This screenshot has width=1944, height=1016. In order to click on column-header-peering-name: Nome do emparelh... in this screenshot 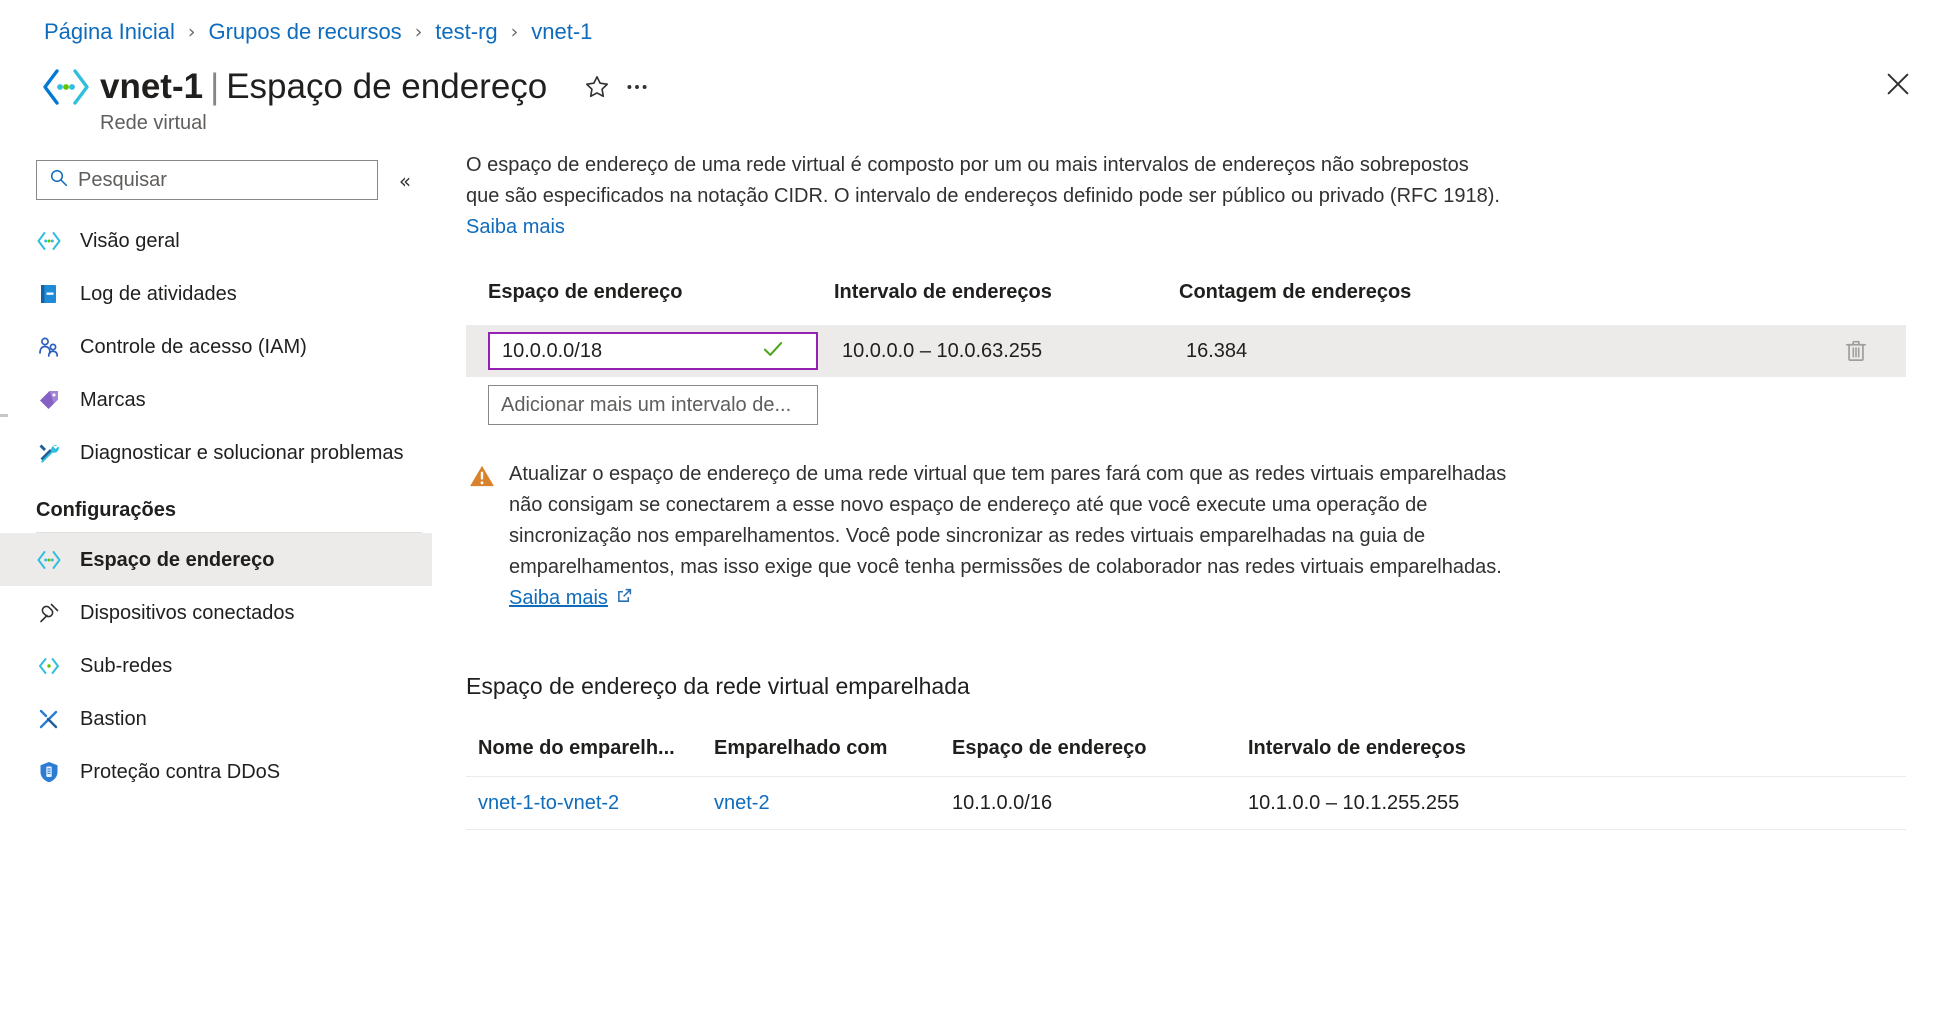, I will do `click(576, 748)`.